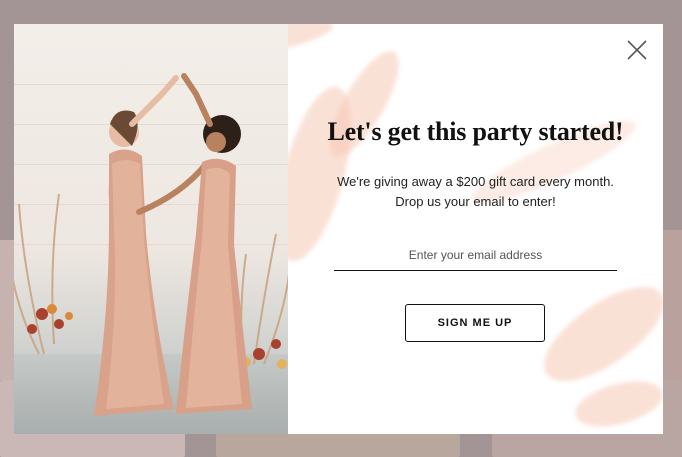 This screenshot has width=682, height=457. What do you see at coordinates (475, 255) in the screenshot?
I see `email-input` at bounding box center [475, 255].